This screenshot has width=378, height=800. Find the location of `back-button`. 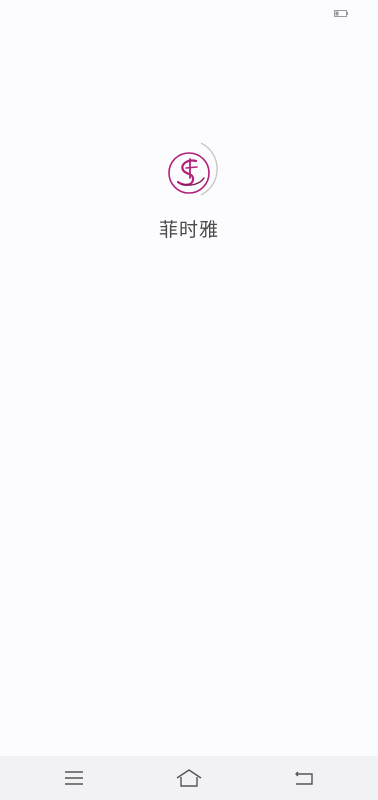

back-button is located at coordinates (304, 778).